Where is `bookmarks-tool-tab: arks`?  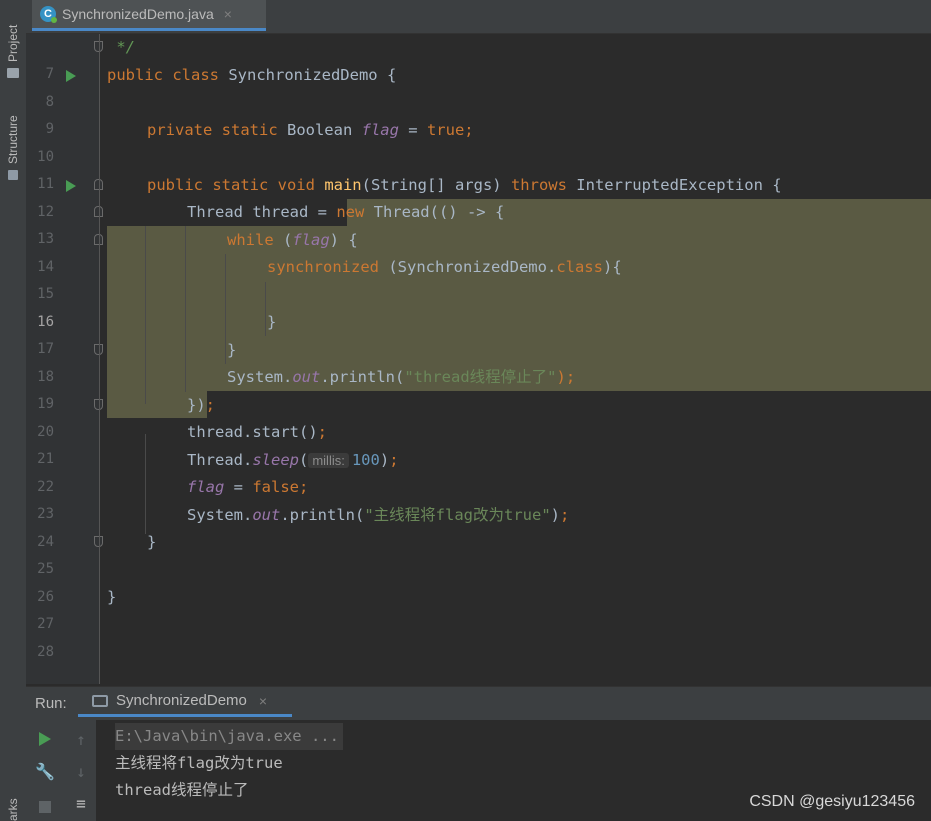 bookmarks-tool-tab: arks is located at coordinates (13, 808).